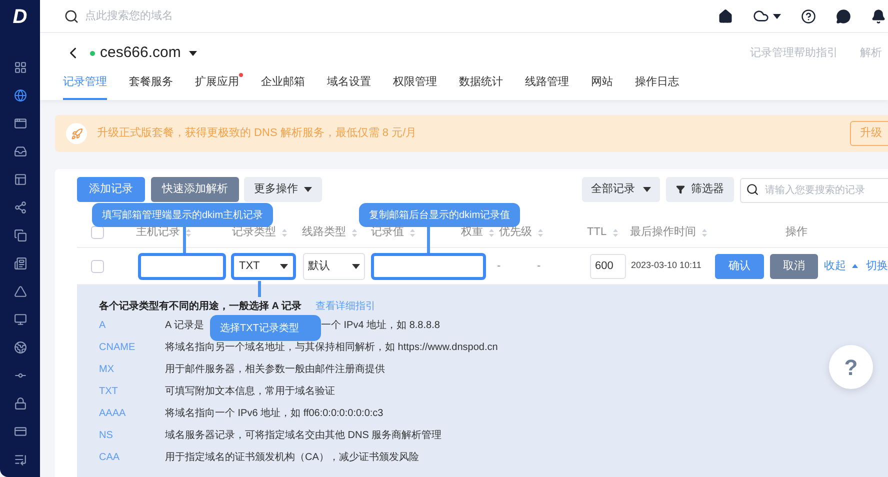 This screenshot has height=477, width=888. I want to click on all-records-dropdown: 全部记录, so click(621, 189).